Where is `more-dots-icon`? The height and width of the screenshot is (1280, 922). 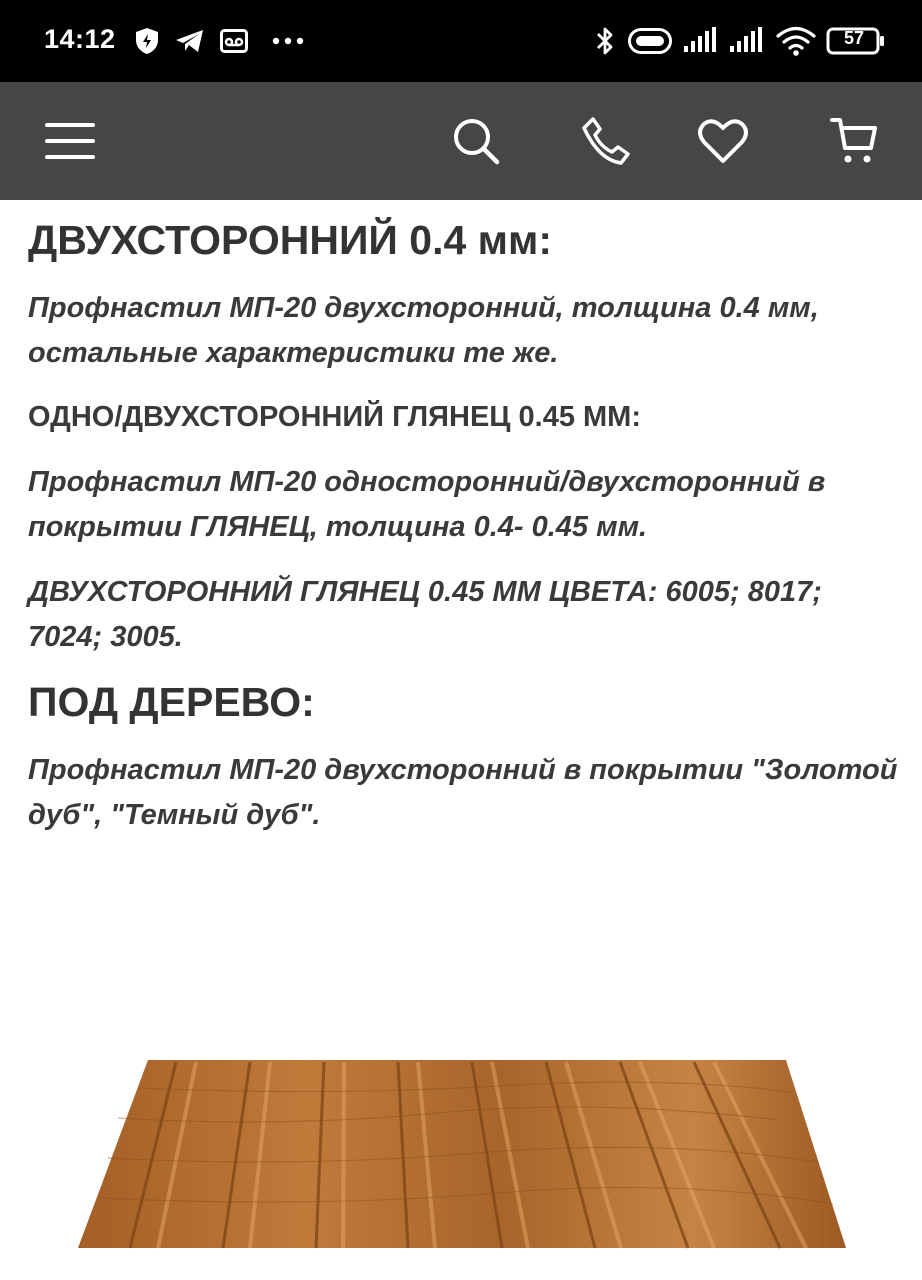
more-dots-icon is located at coordinates (288, 41).